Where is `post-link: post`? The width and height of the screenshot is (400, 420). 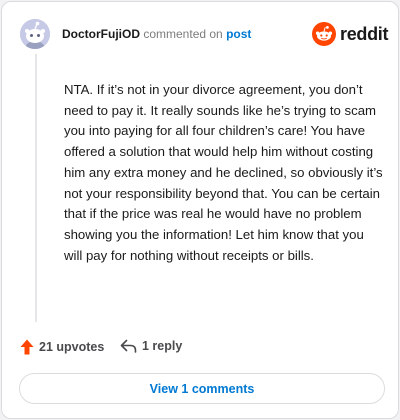
post-link: post is located at coordinates (238, 34).